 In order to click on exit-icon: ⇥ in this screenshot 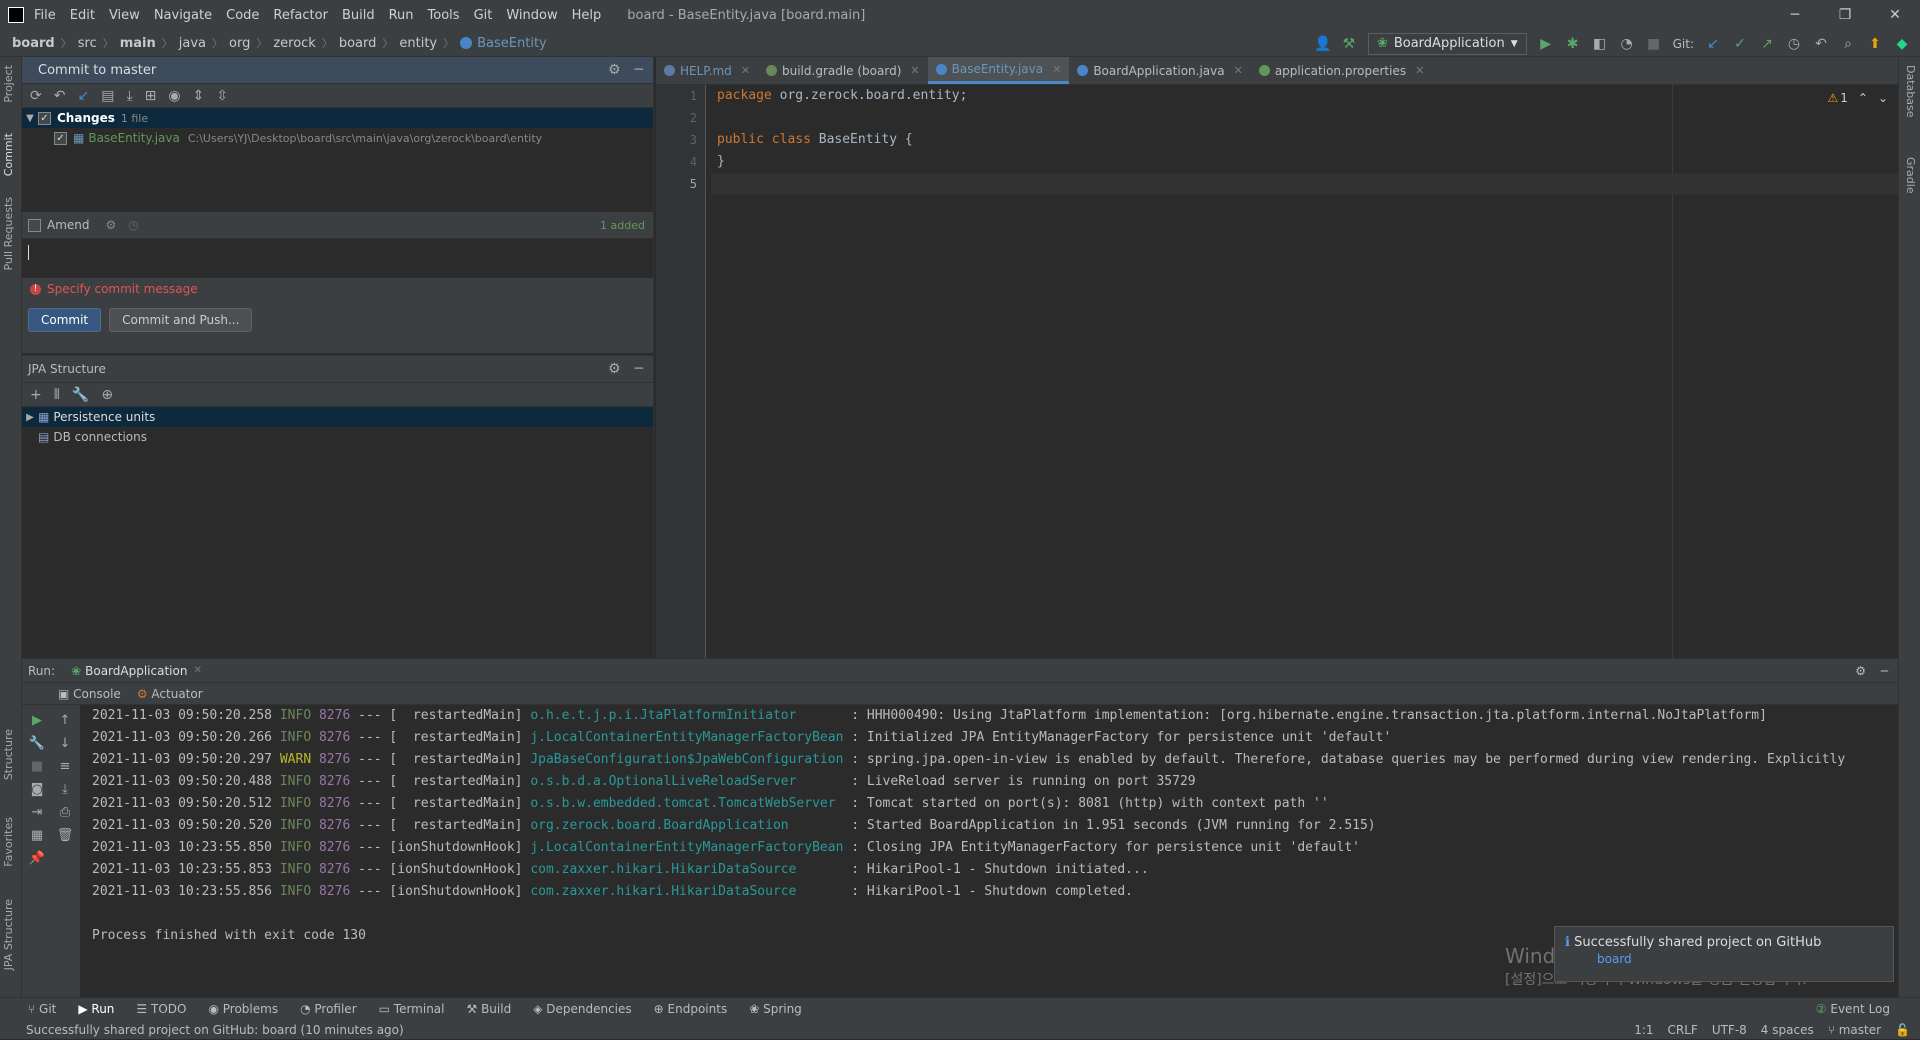, I will do `click(37, 812)`.